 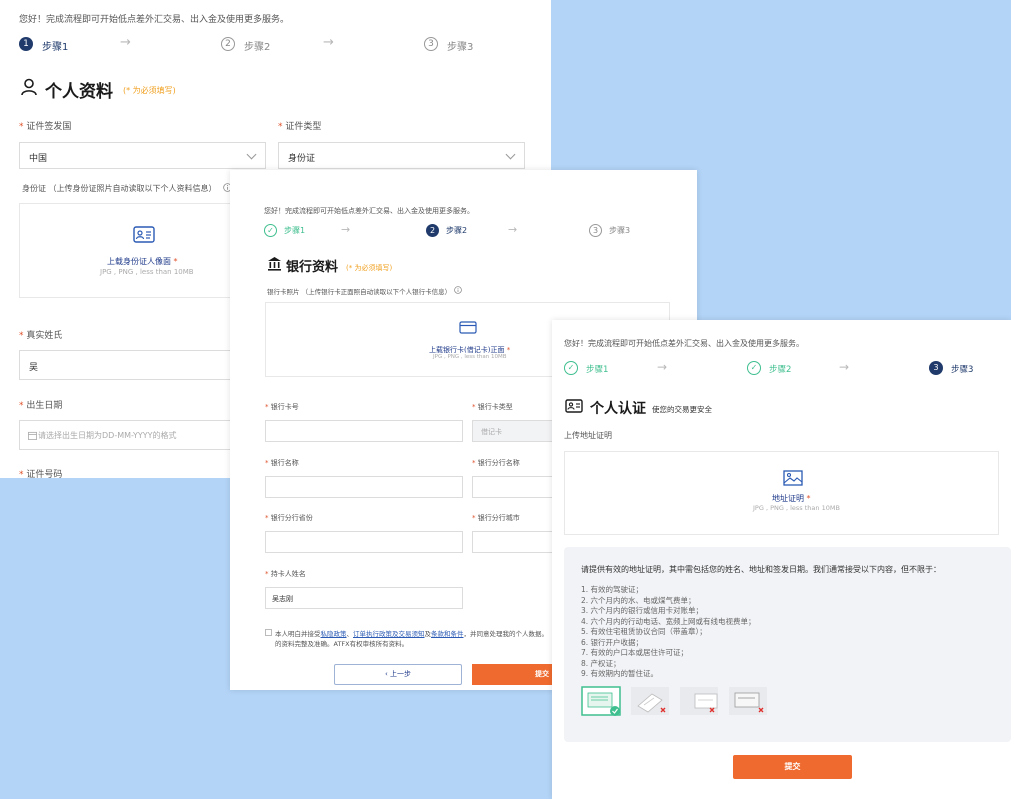 I want to click on correct-example-icon, so click(x=601, y=701).